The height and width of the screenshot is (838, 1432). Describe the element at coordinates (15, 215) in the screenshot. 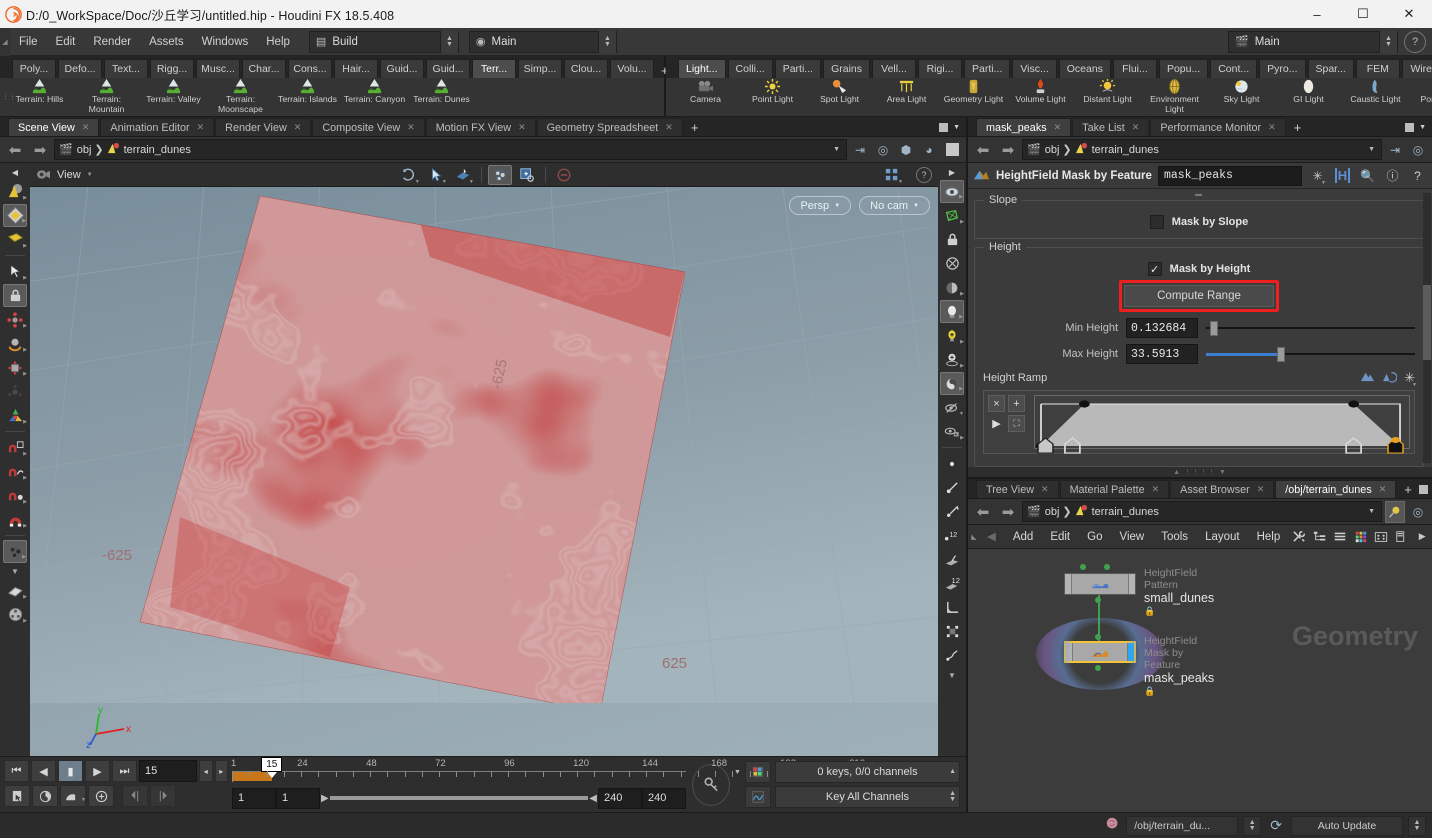

I see `polygon-tool-icon: ▶` at that location.